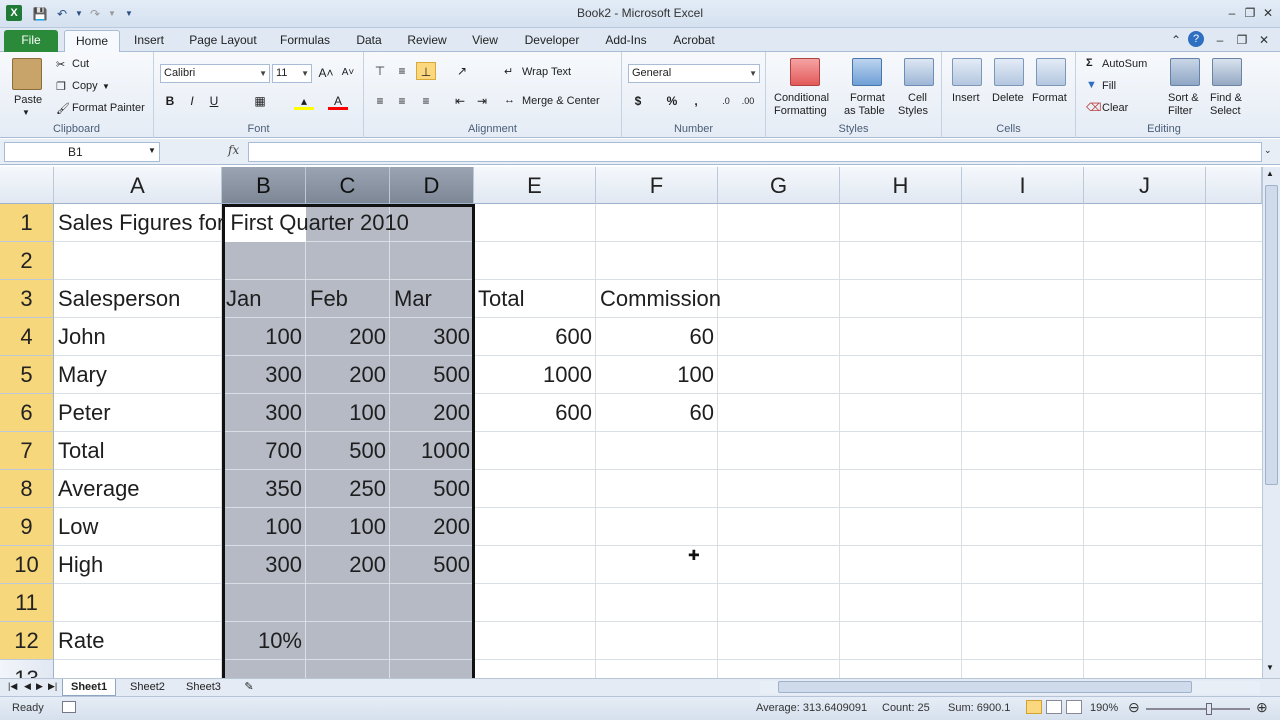  I want to click on cell-styles-icon, so click(919, 72).